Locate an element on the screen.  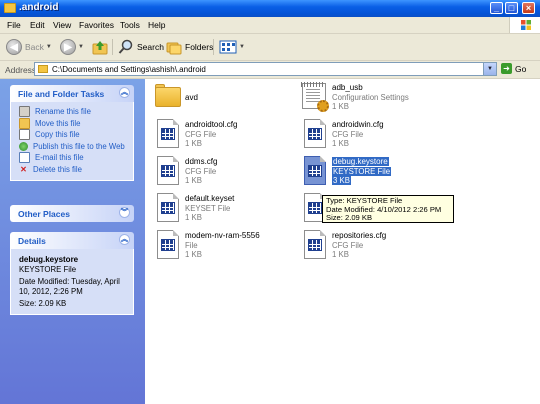
copy-icon is located at coordinates (24, 135).